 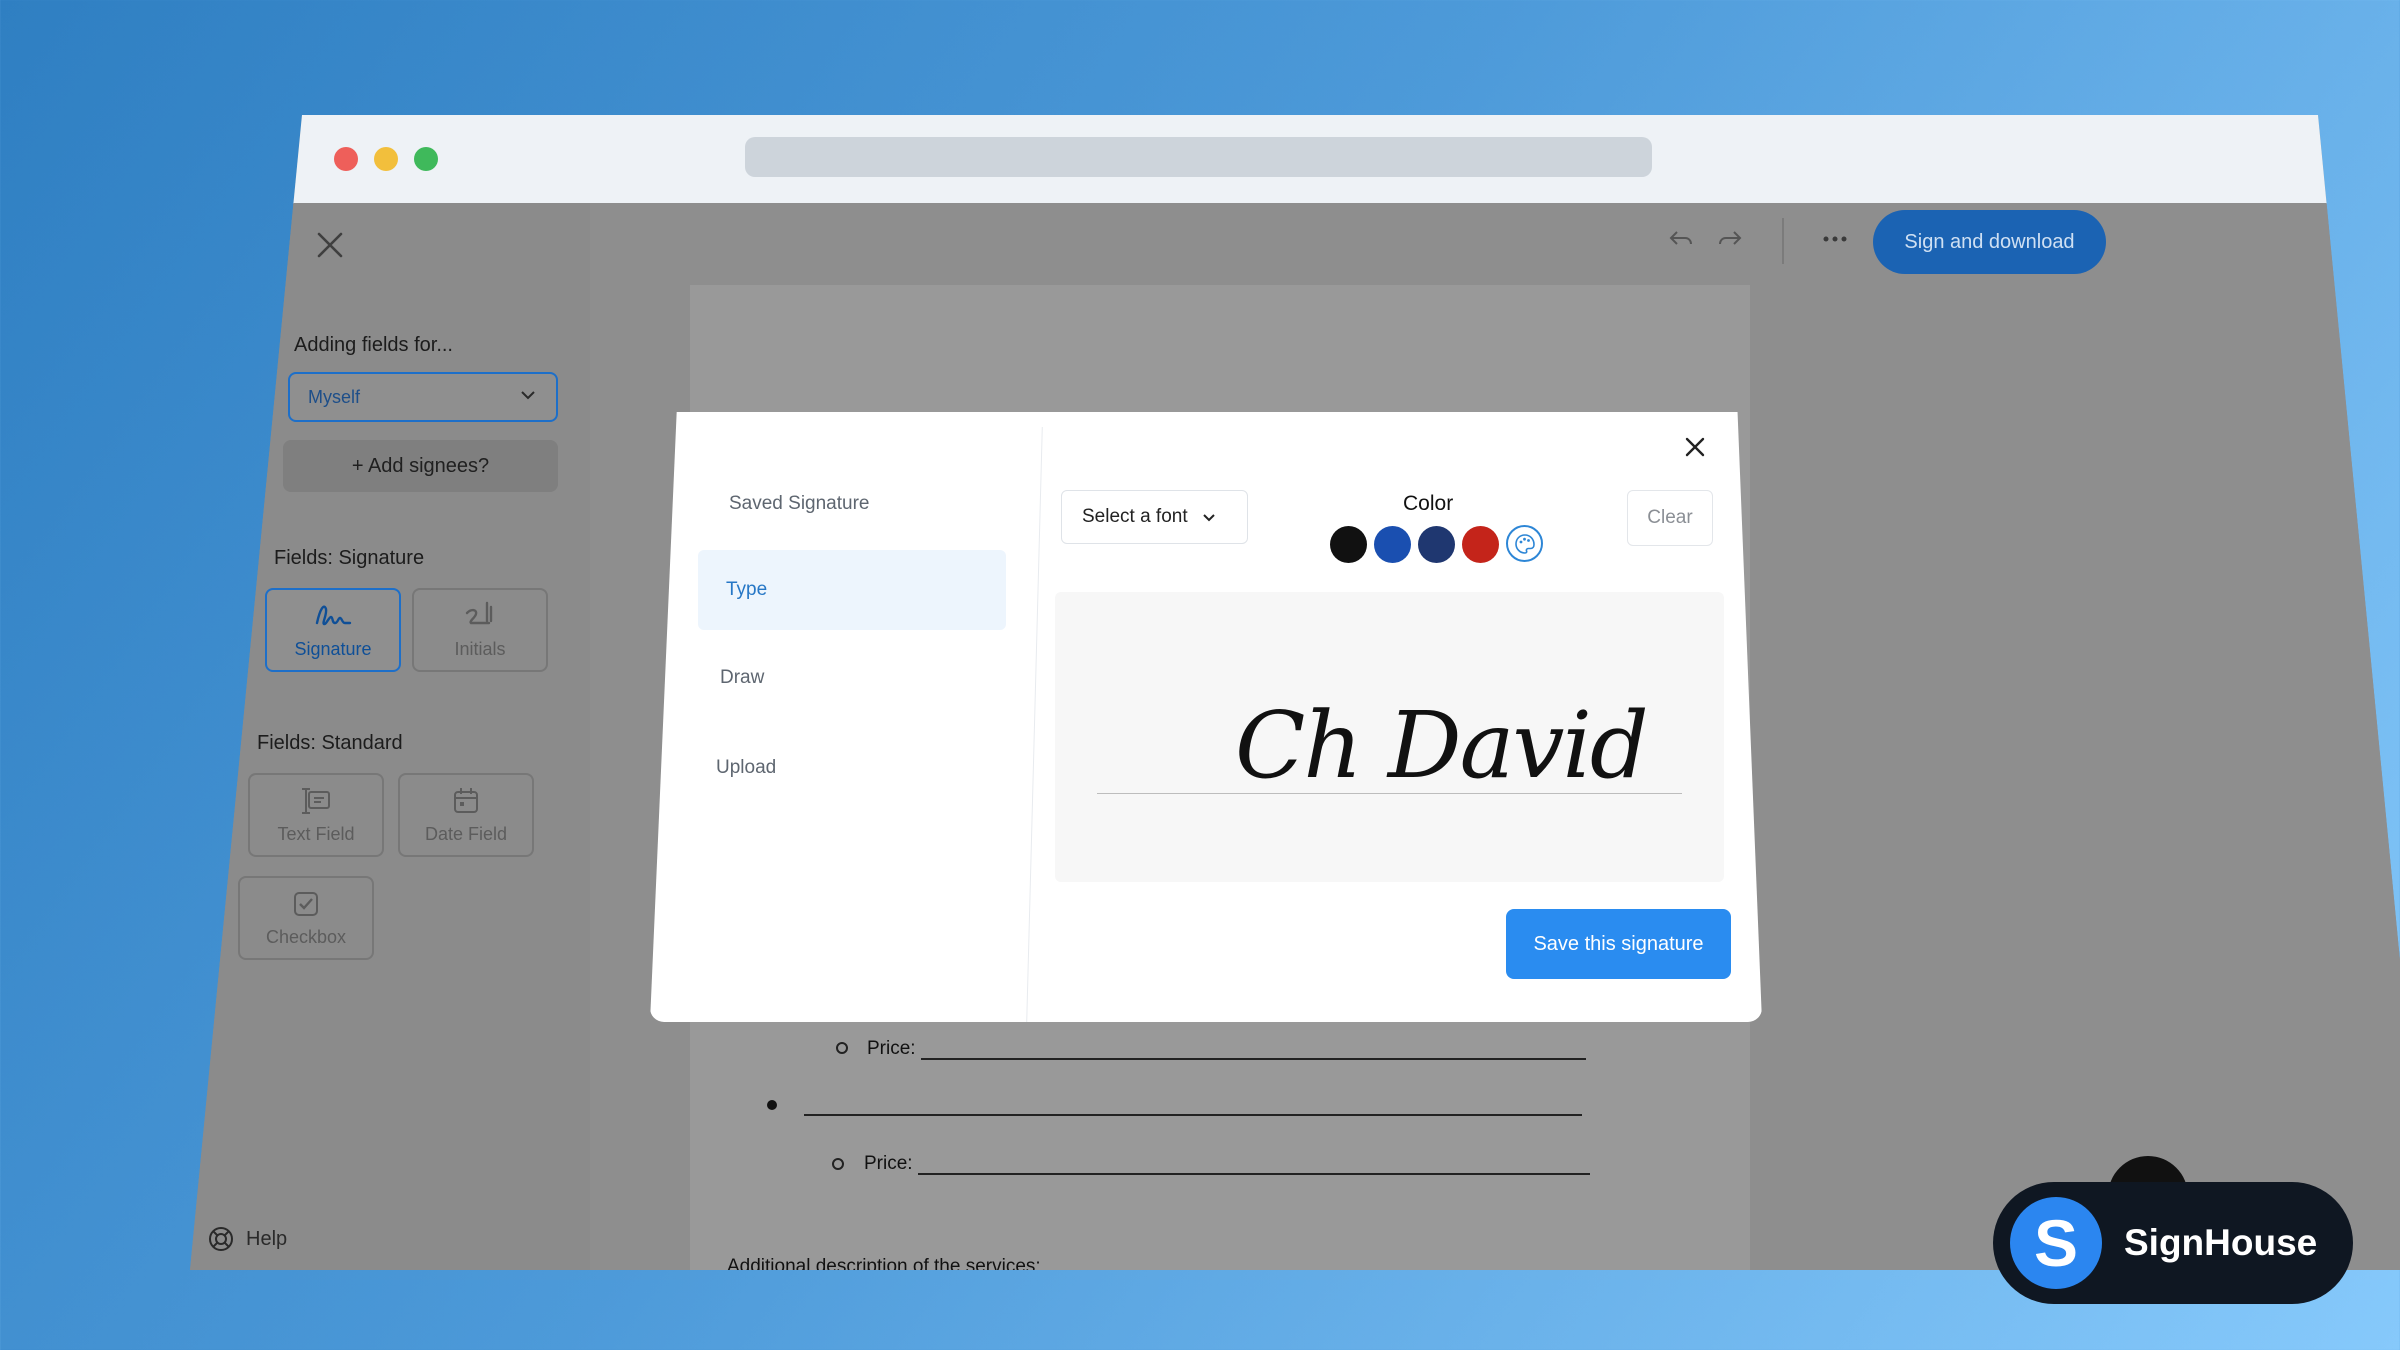 I want to click on clear-button: Clear, so click(x=1670, y=518).